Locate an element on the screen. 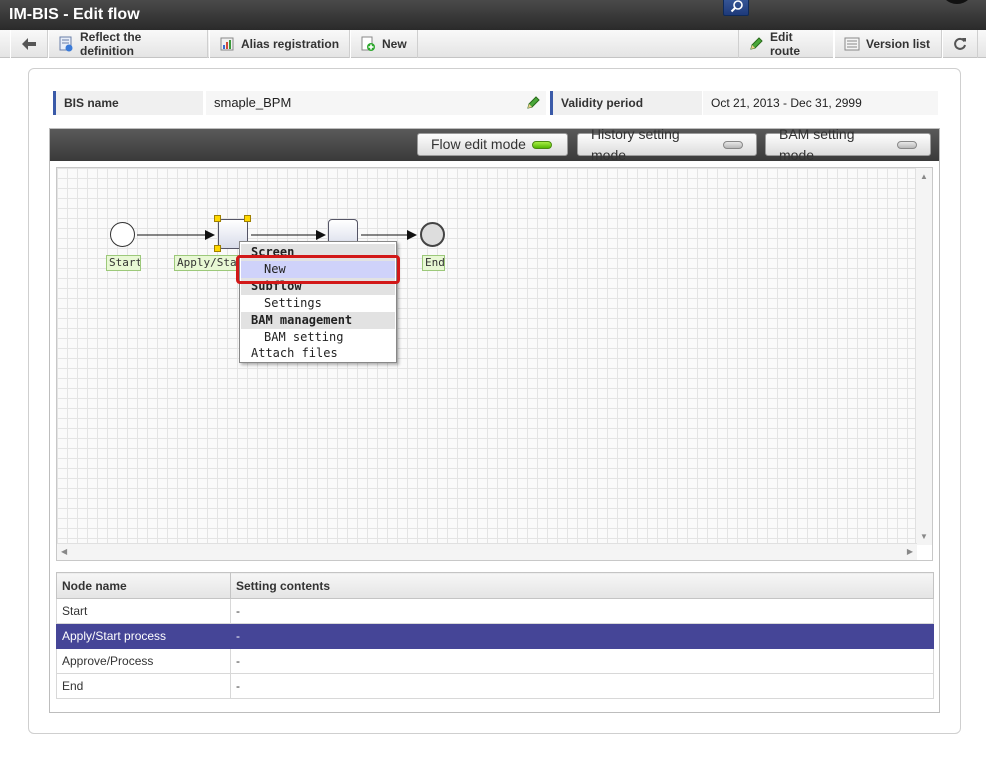  highlight-annotation is located at coordinates (318, 269).